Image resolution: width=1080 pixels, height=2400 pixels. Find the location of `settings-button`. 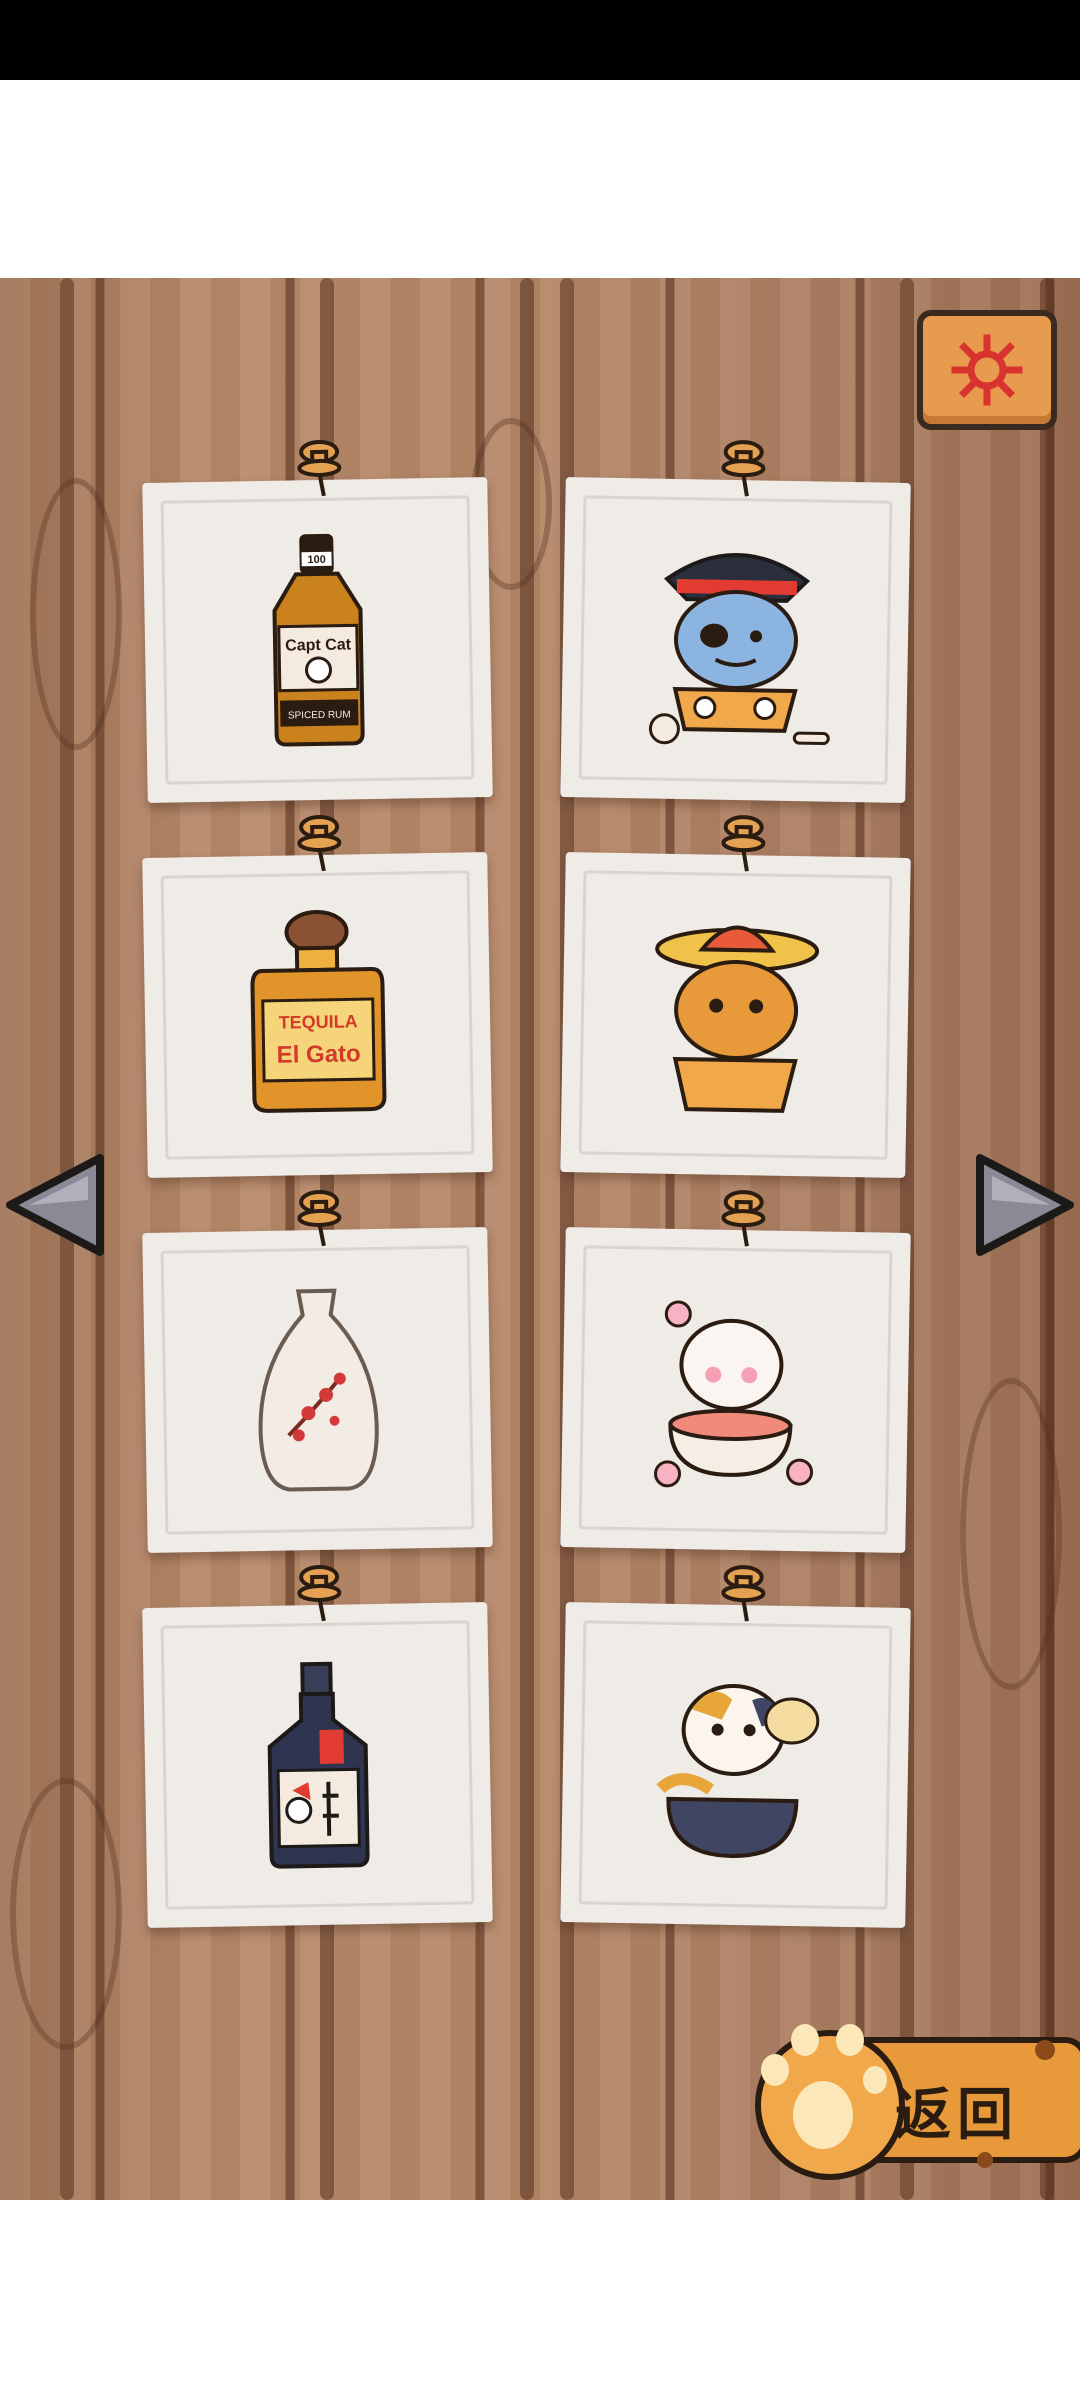

settings-button is located at coordinates (987, 370).